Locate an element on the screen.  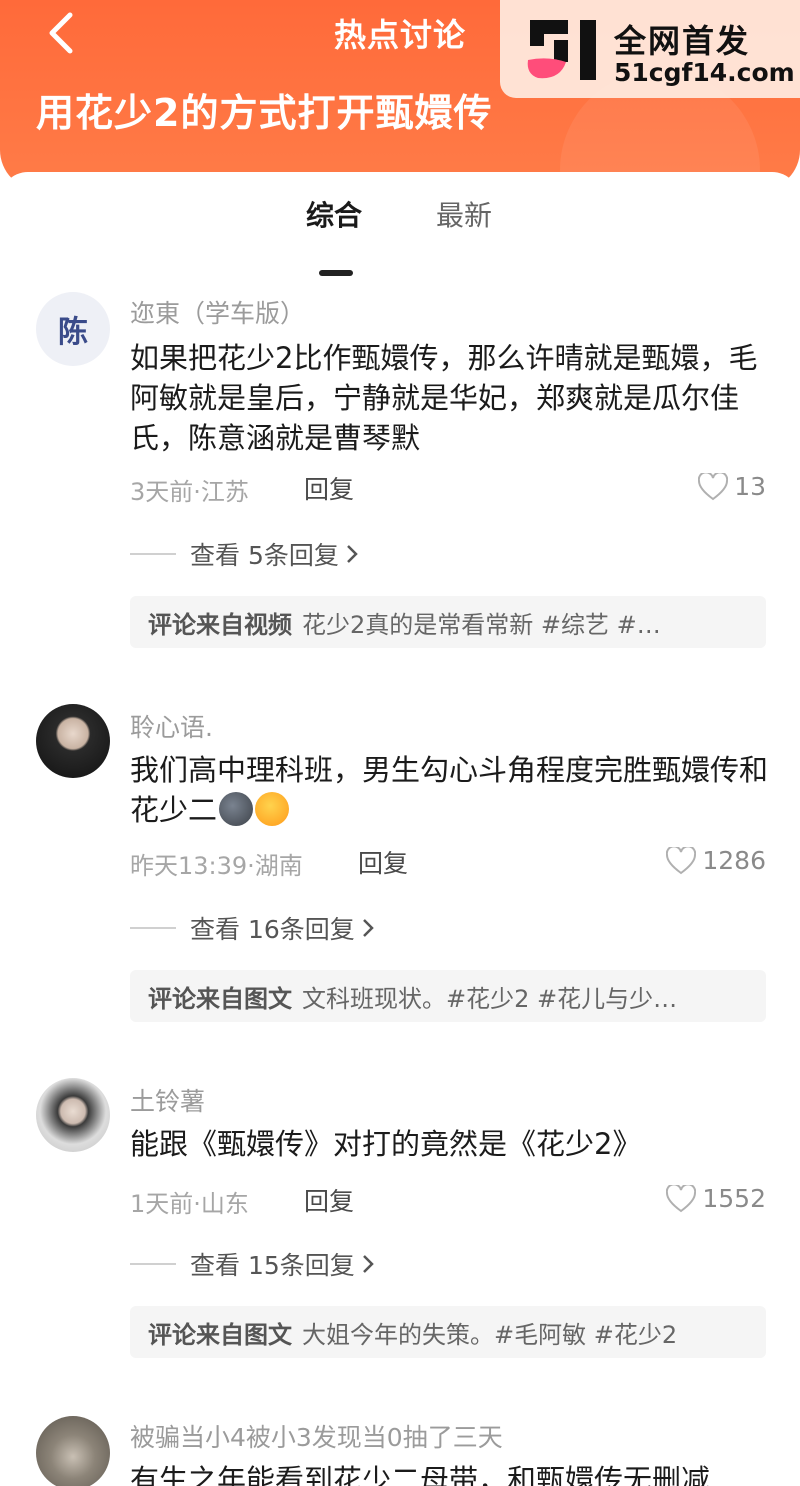
topic-title: 用花少2的方式打开甄嬛传 is located at coordinates (264, 113).